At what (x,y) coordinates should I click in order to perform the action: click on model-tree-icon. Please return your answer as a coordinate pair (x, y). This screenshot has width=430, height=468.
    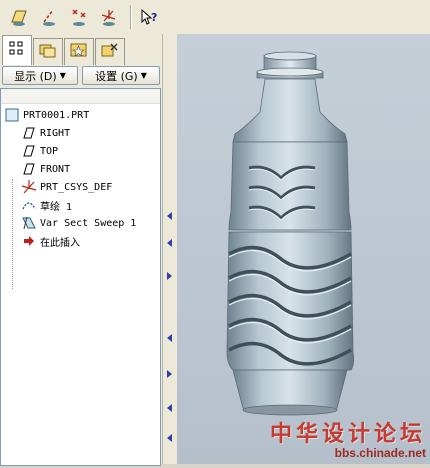
    Looking at the image, I should click on (17, 51).